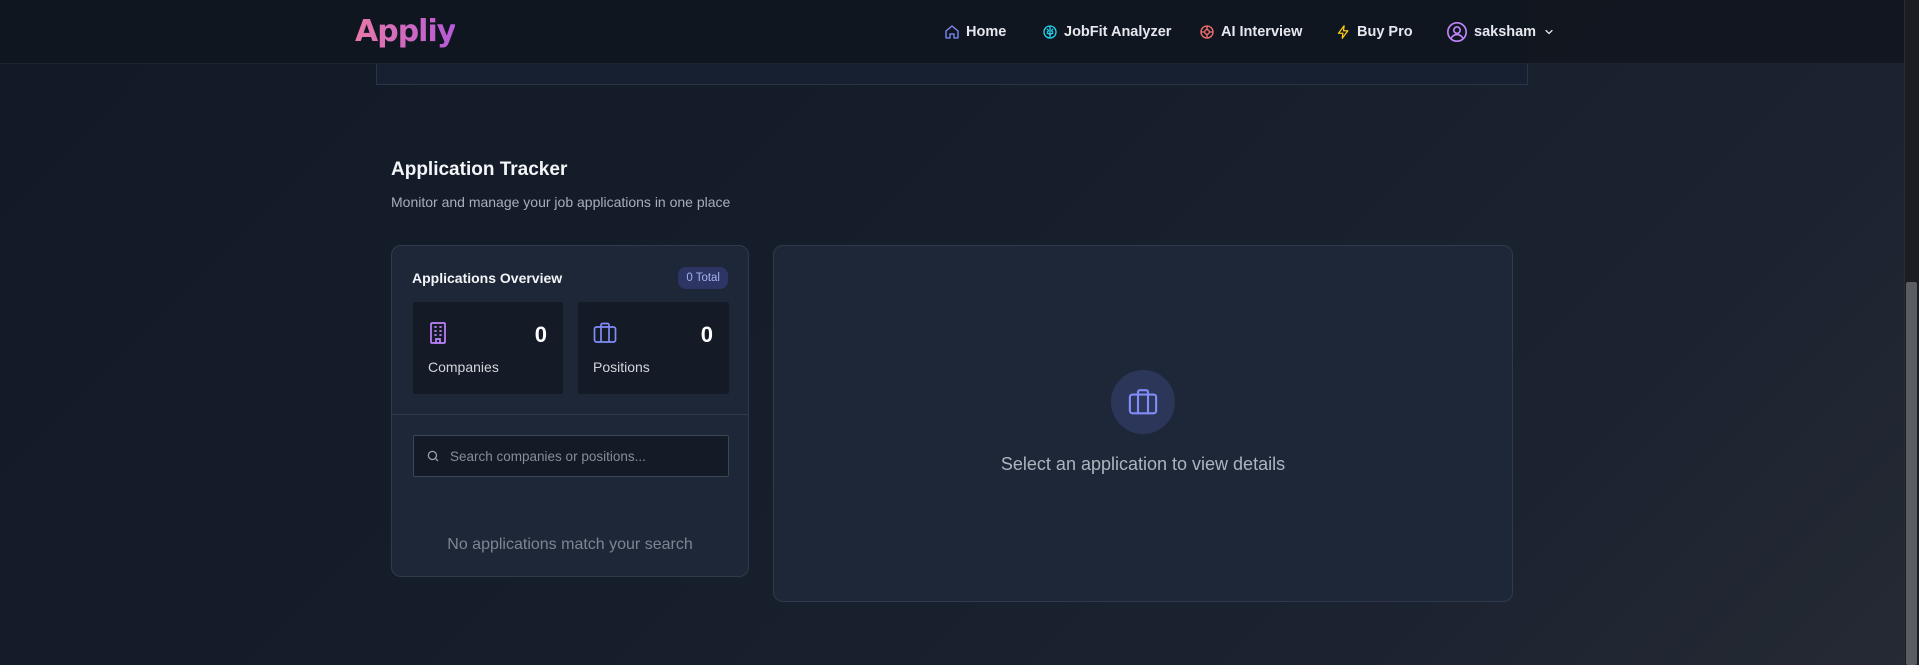 The height and width of the screenshot is (665, 1919). Describe the element at coordinates (1505, 32) in the screenshot. I see `user-name: saksham` at that location.